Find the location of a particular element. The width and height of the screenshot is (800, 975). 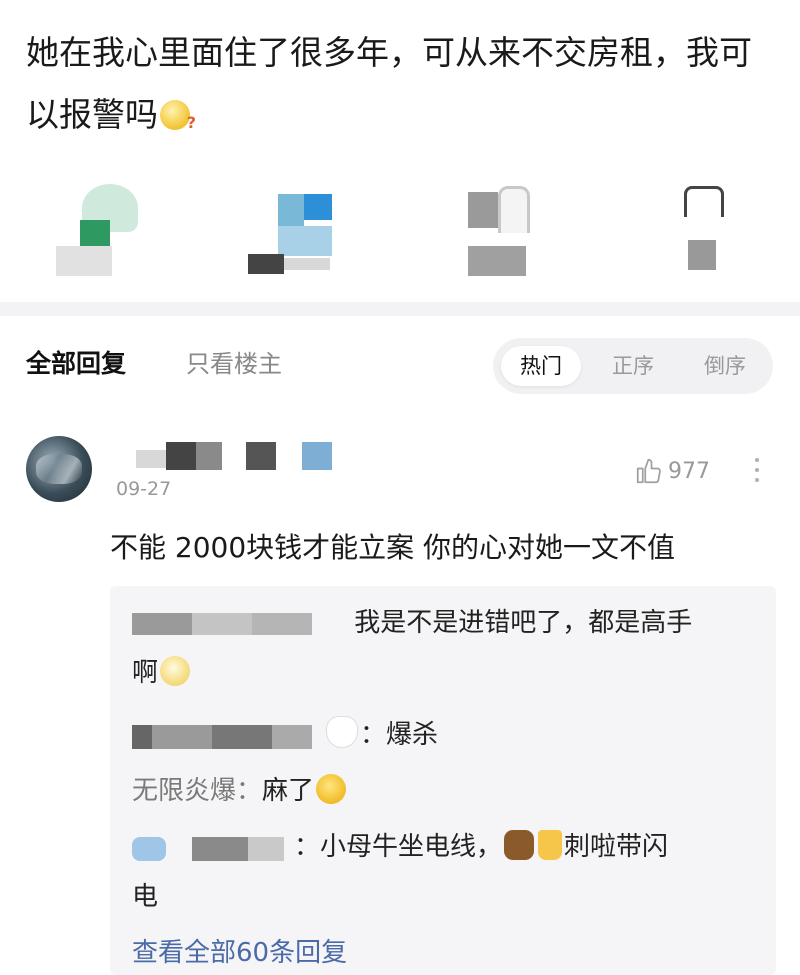

view-all-replies-link: 查看全部60条回复 is located at coordinates (239, 950).